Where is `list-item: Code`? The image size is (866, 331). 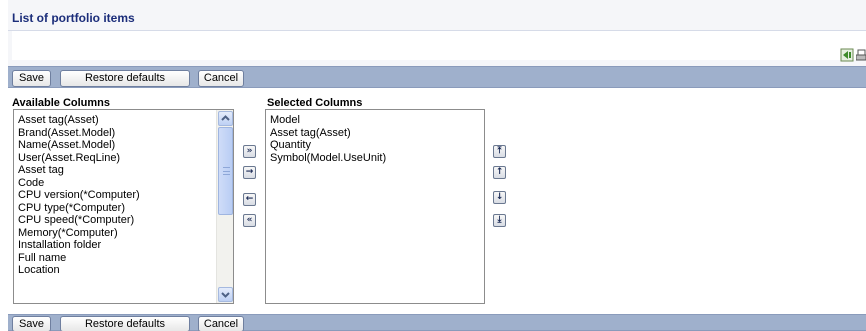 list-item: Code is located at coordinates (123, 183).